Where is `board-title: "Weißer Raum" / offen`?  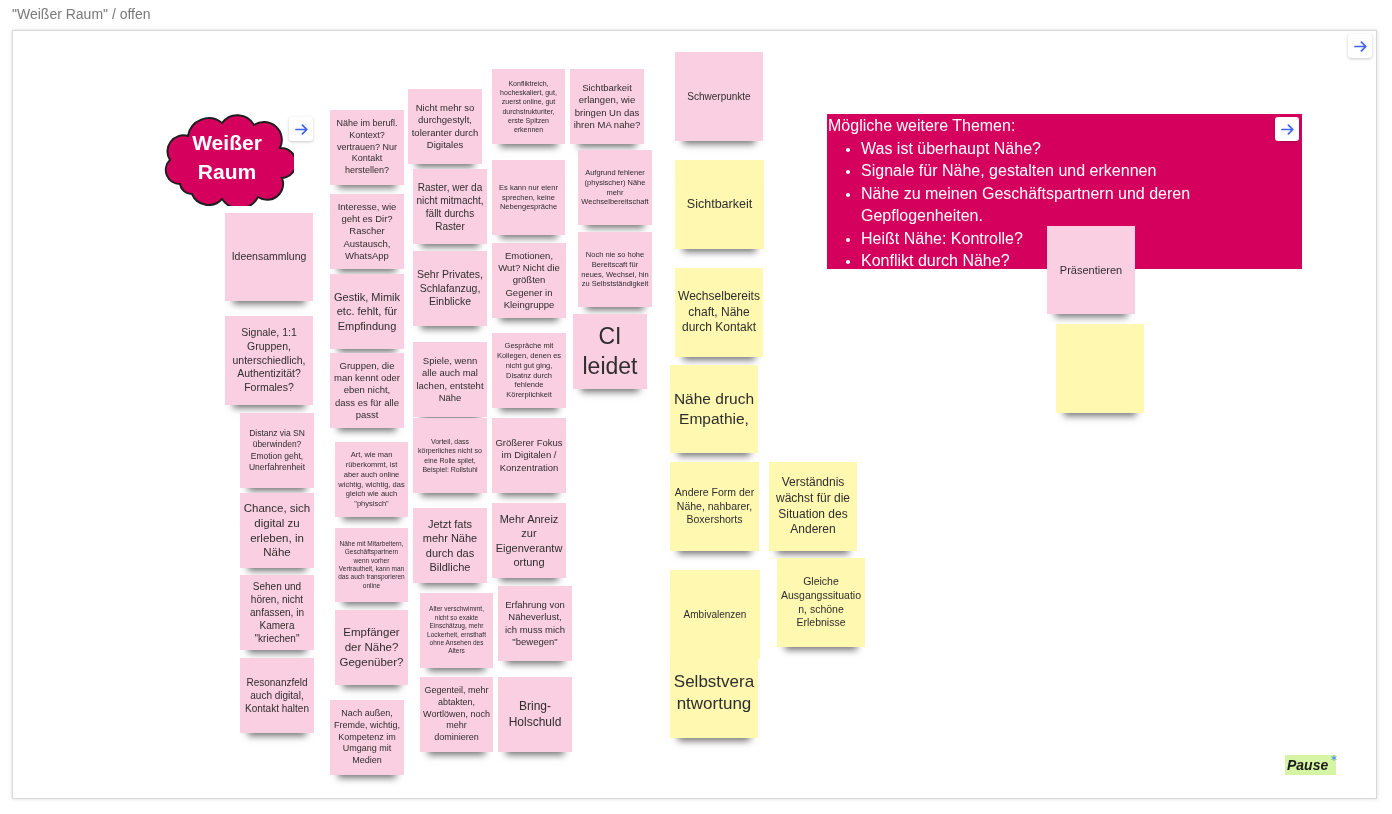
board-title: "Weißer Raum" / offen is located at coordinates (81, 14).